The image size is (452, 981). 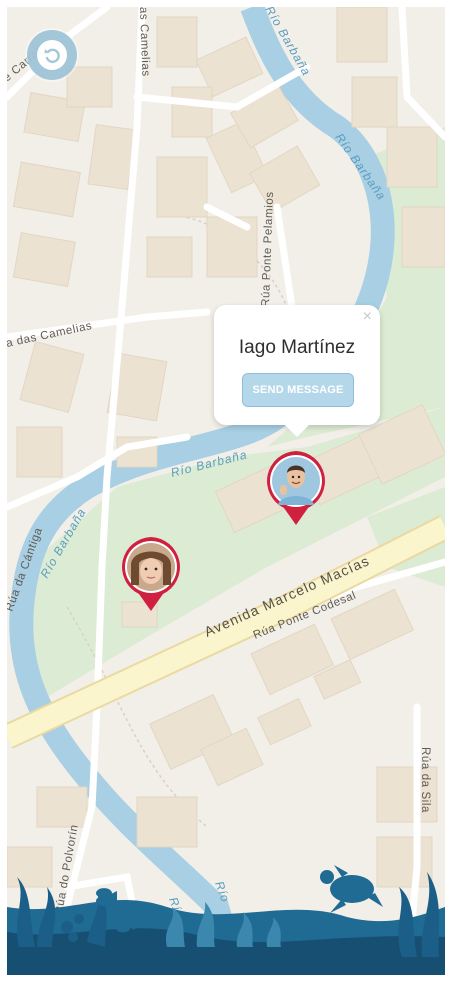 I want to click on contact-popup: × Iago Martínez SEND MESSAGE, so click(x=297, y=371).